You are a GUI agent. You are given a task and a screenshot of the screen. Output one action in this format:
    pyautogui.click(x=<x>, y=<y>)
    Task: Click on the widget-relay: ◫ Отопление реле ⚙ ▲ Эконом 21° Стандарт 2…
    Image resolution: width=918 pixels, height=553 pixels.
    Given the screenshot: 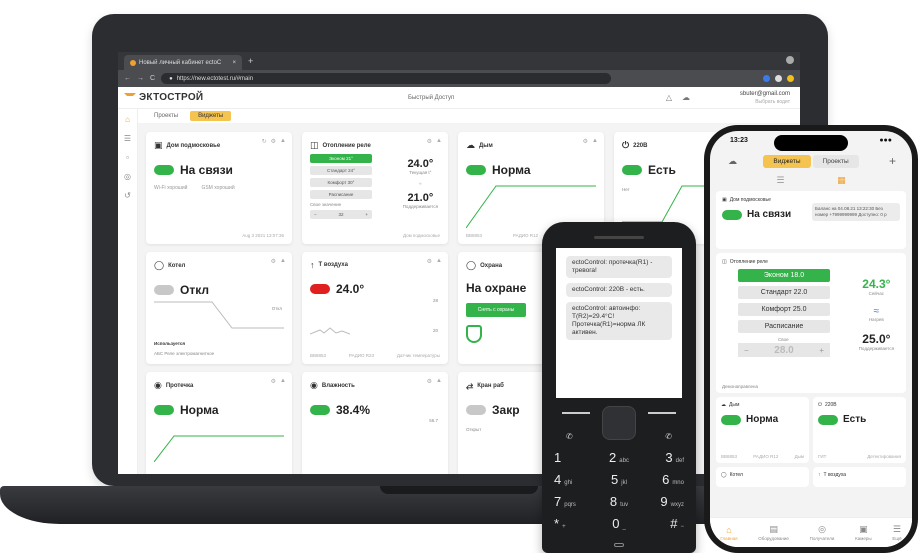 What is the action you would take?
    pyautogui.click(x=375, y=188)
    